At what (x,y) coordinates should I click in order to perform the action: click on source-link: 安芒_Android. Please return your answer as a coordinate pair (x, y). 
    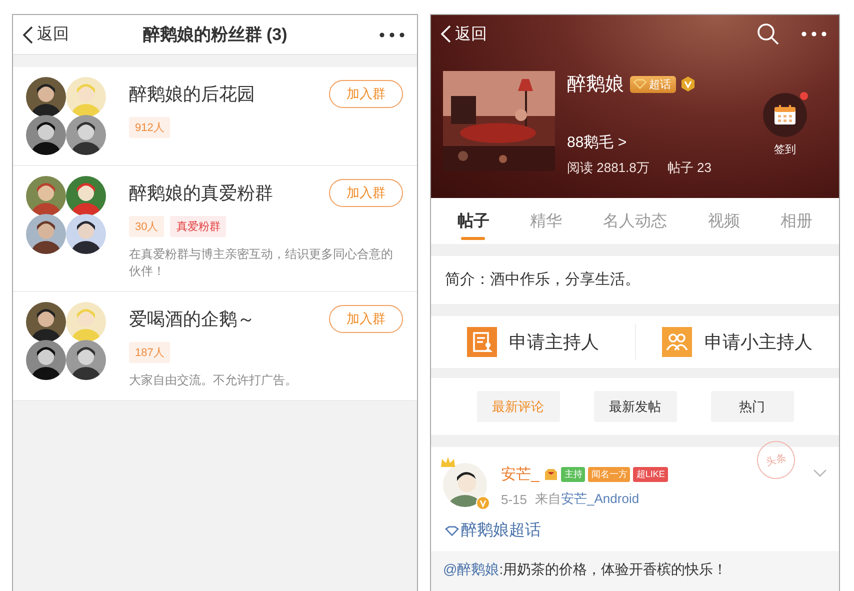
    Looking at the image, I should click on (600, 499).